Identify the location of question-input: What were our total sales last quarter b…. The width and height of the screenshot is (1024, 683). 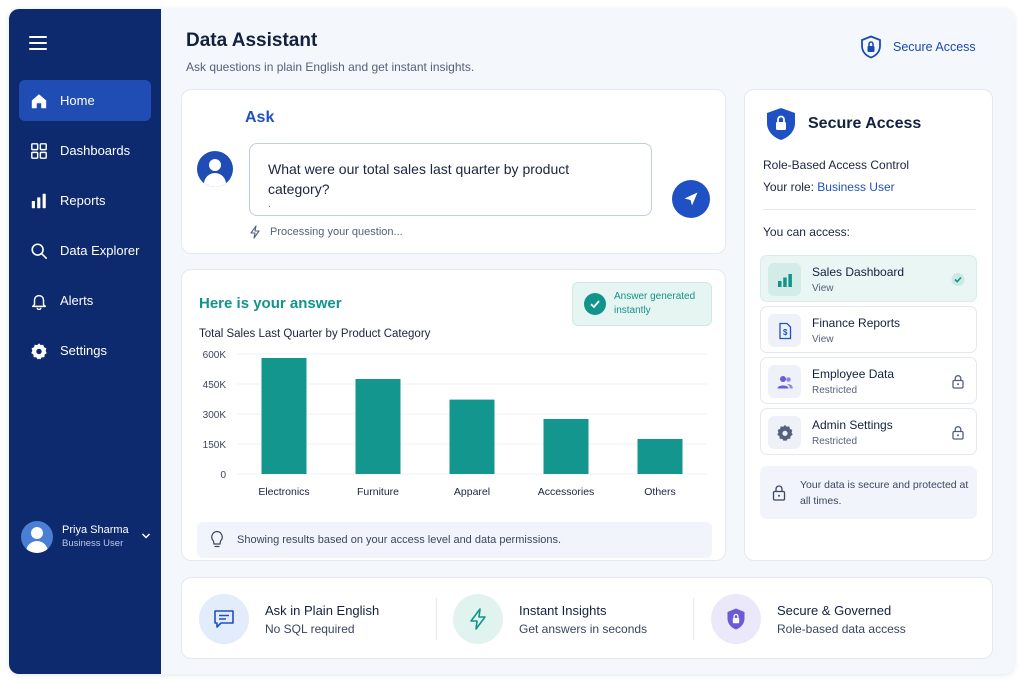
(450, 179).